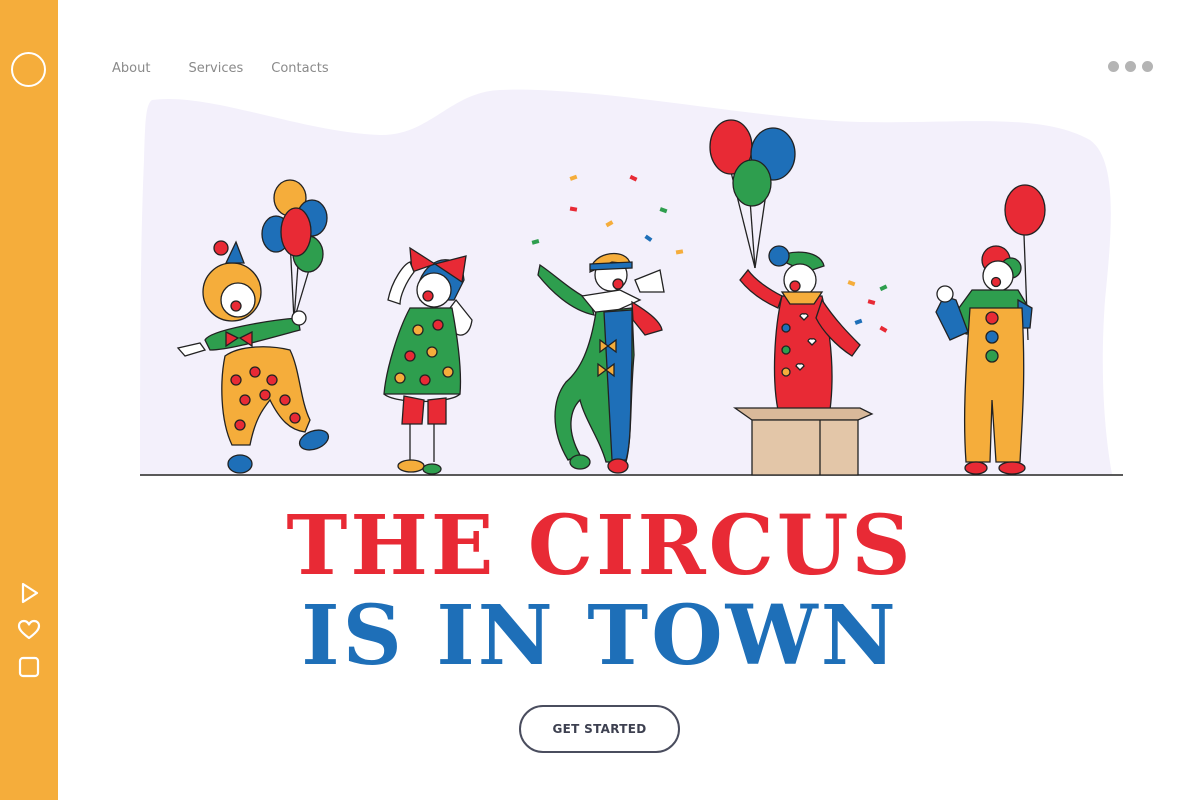 This screenshot has height=800, width=1200. Describe the element at coordinates (600, 546) in the screenshot. I see `headline-line-1: THE CIRCUS` at that location.